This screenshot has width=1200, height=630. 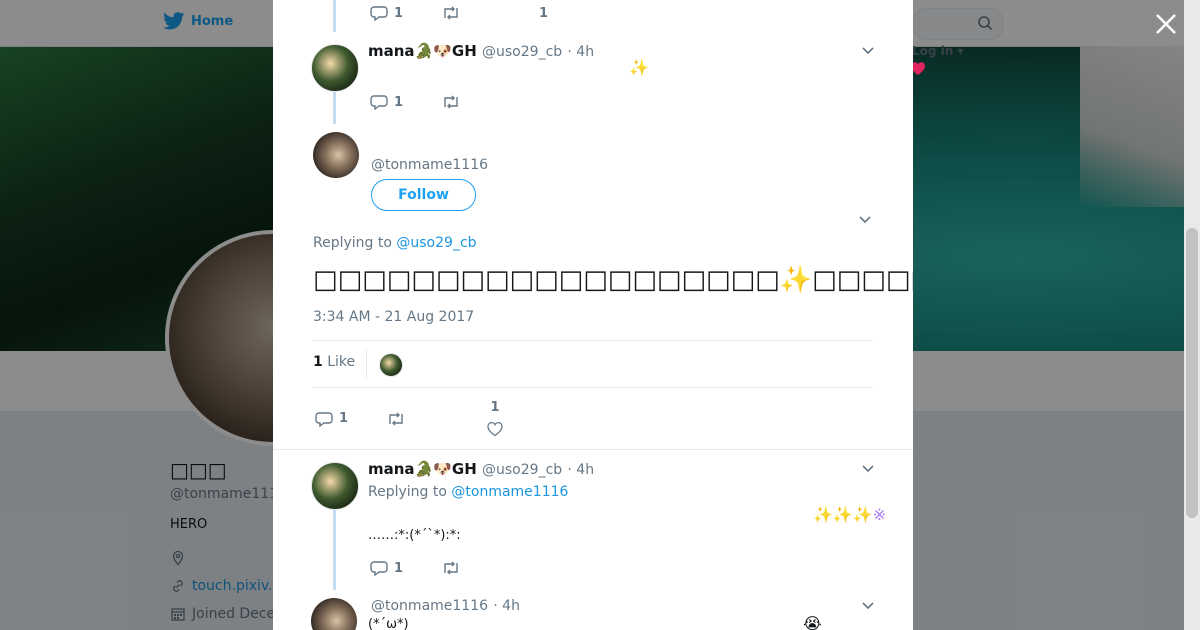 I want to click on tweet-text-part1: □□□□□□□□□□□□□□□□□□□, so click(x=546, y=280).